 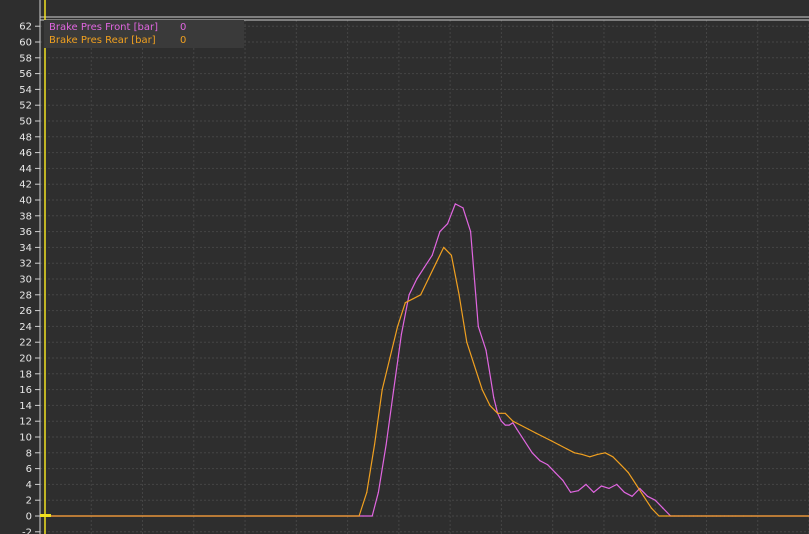 I want to click on y-tick-label-27: 52, so click(x=25, y=106).